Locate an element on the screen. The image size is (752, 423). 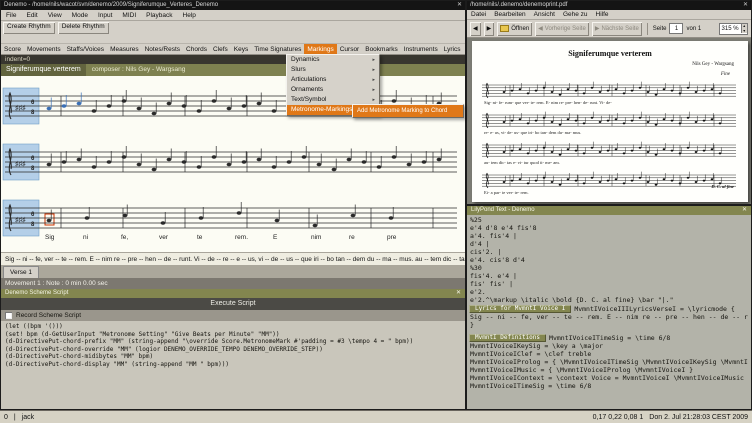
menu-keys: Keys is located at coordinates (241, 49).